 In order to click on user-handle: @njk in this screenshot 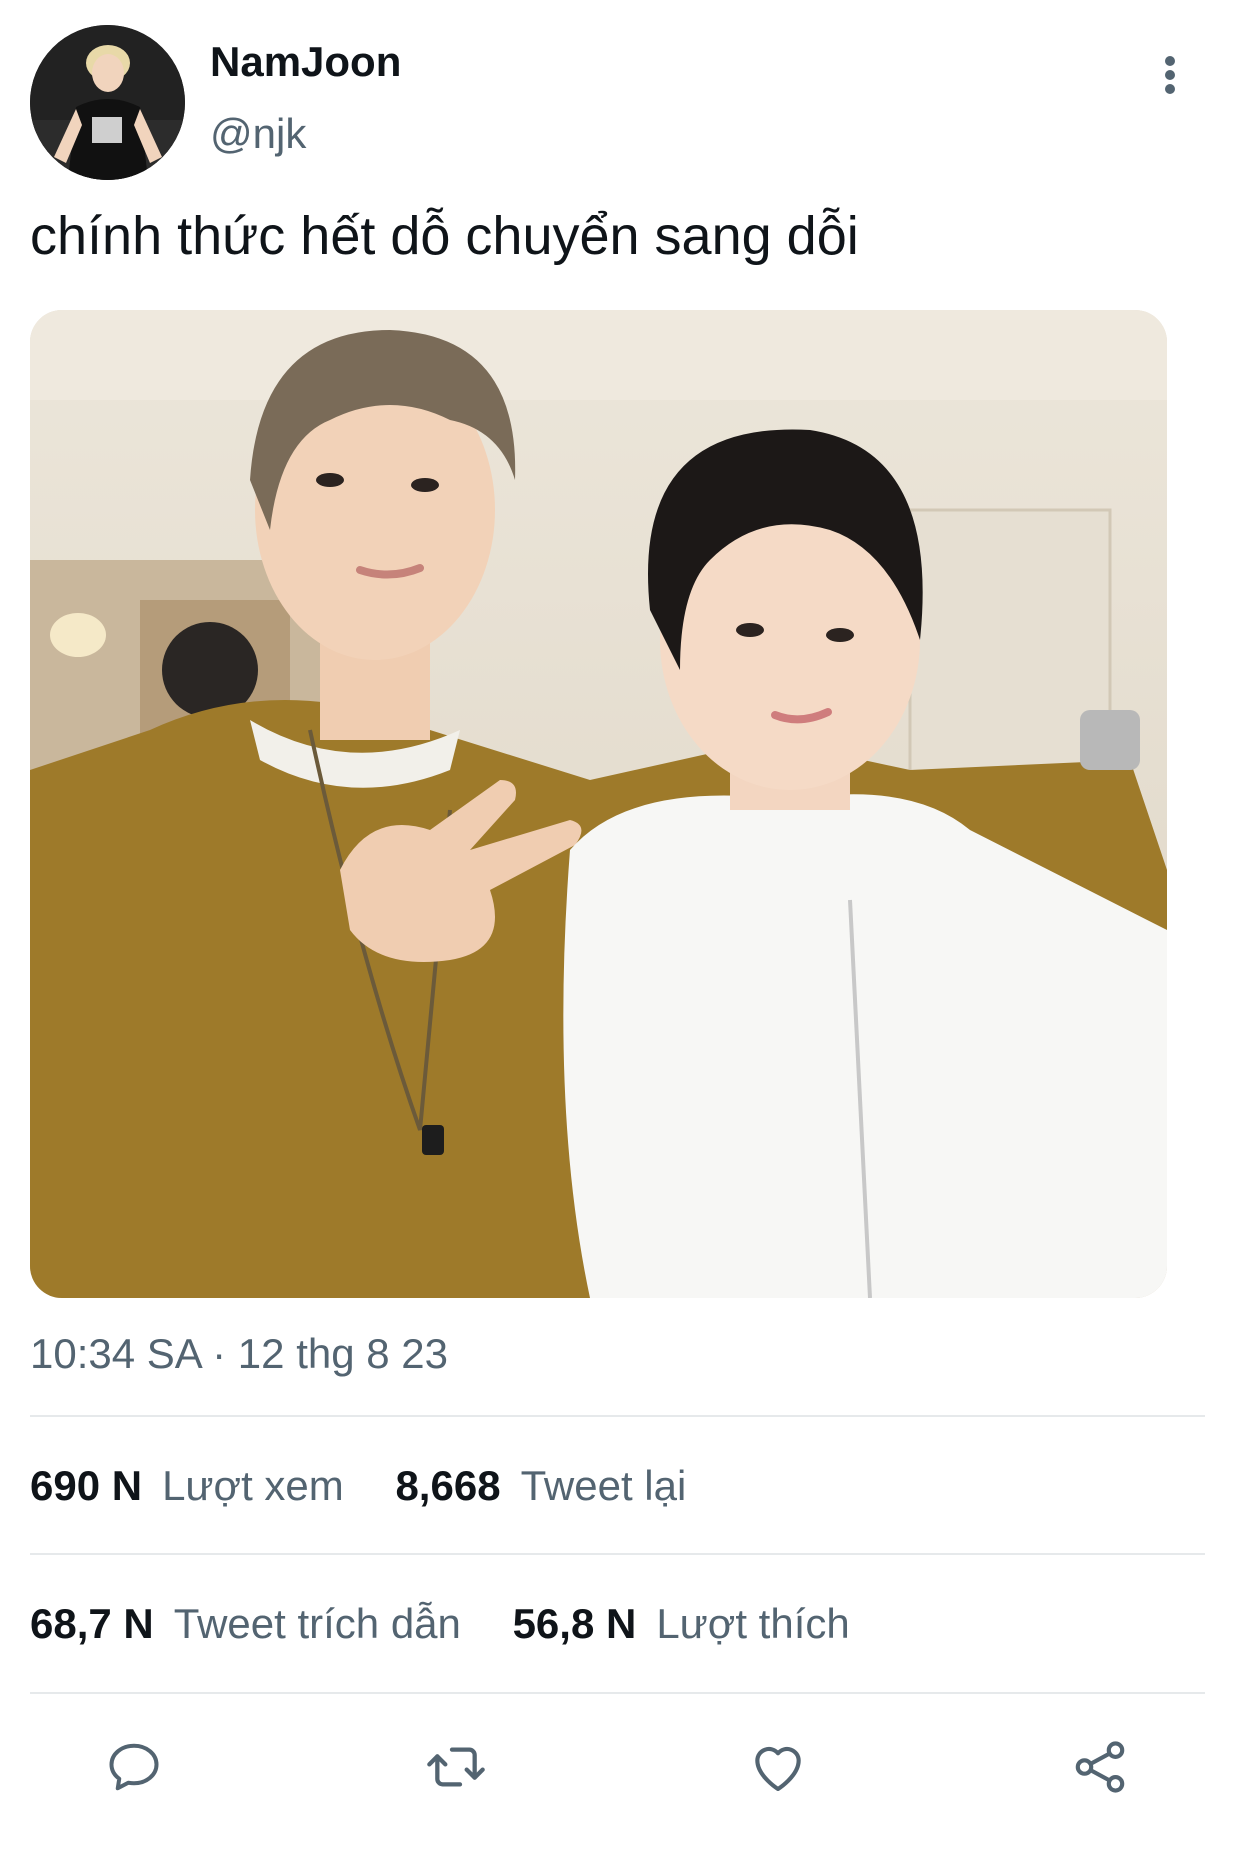, I will do `click(258, 134)`.